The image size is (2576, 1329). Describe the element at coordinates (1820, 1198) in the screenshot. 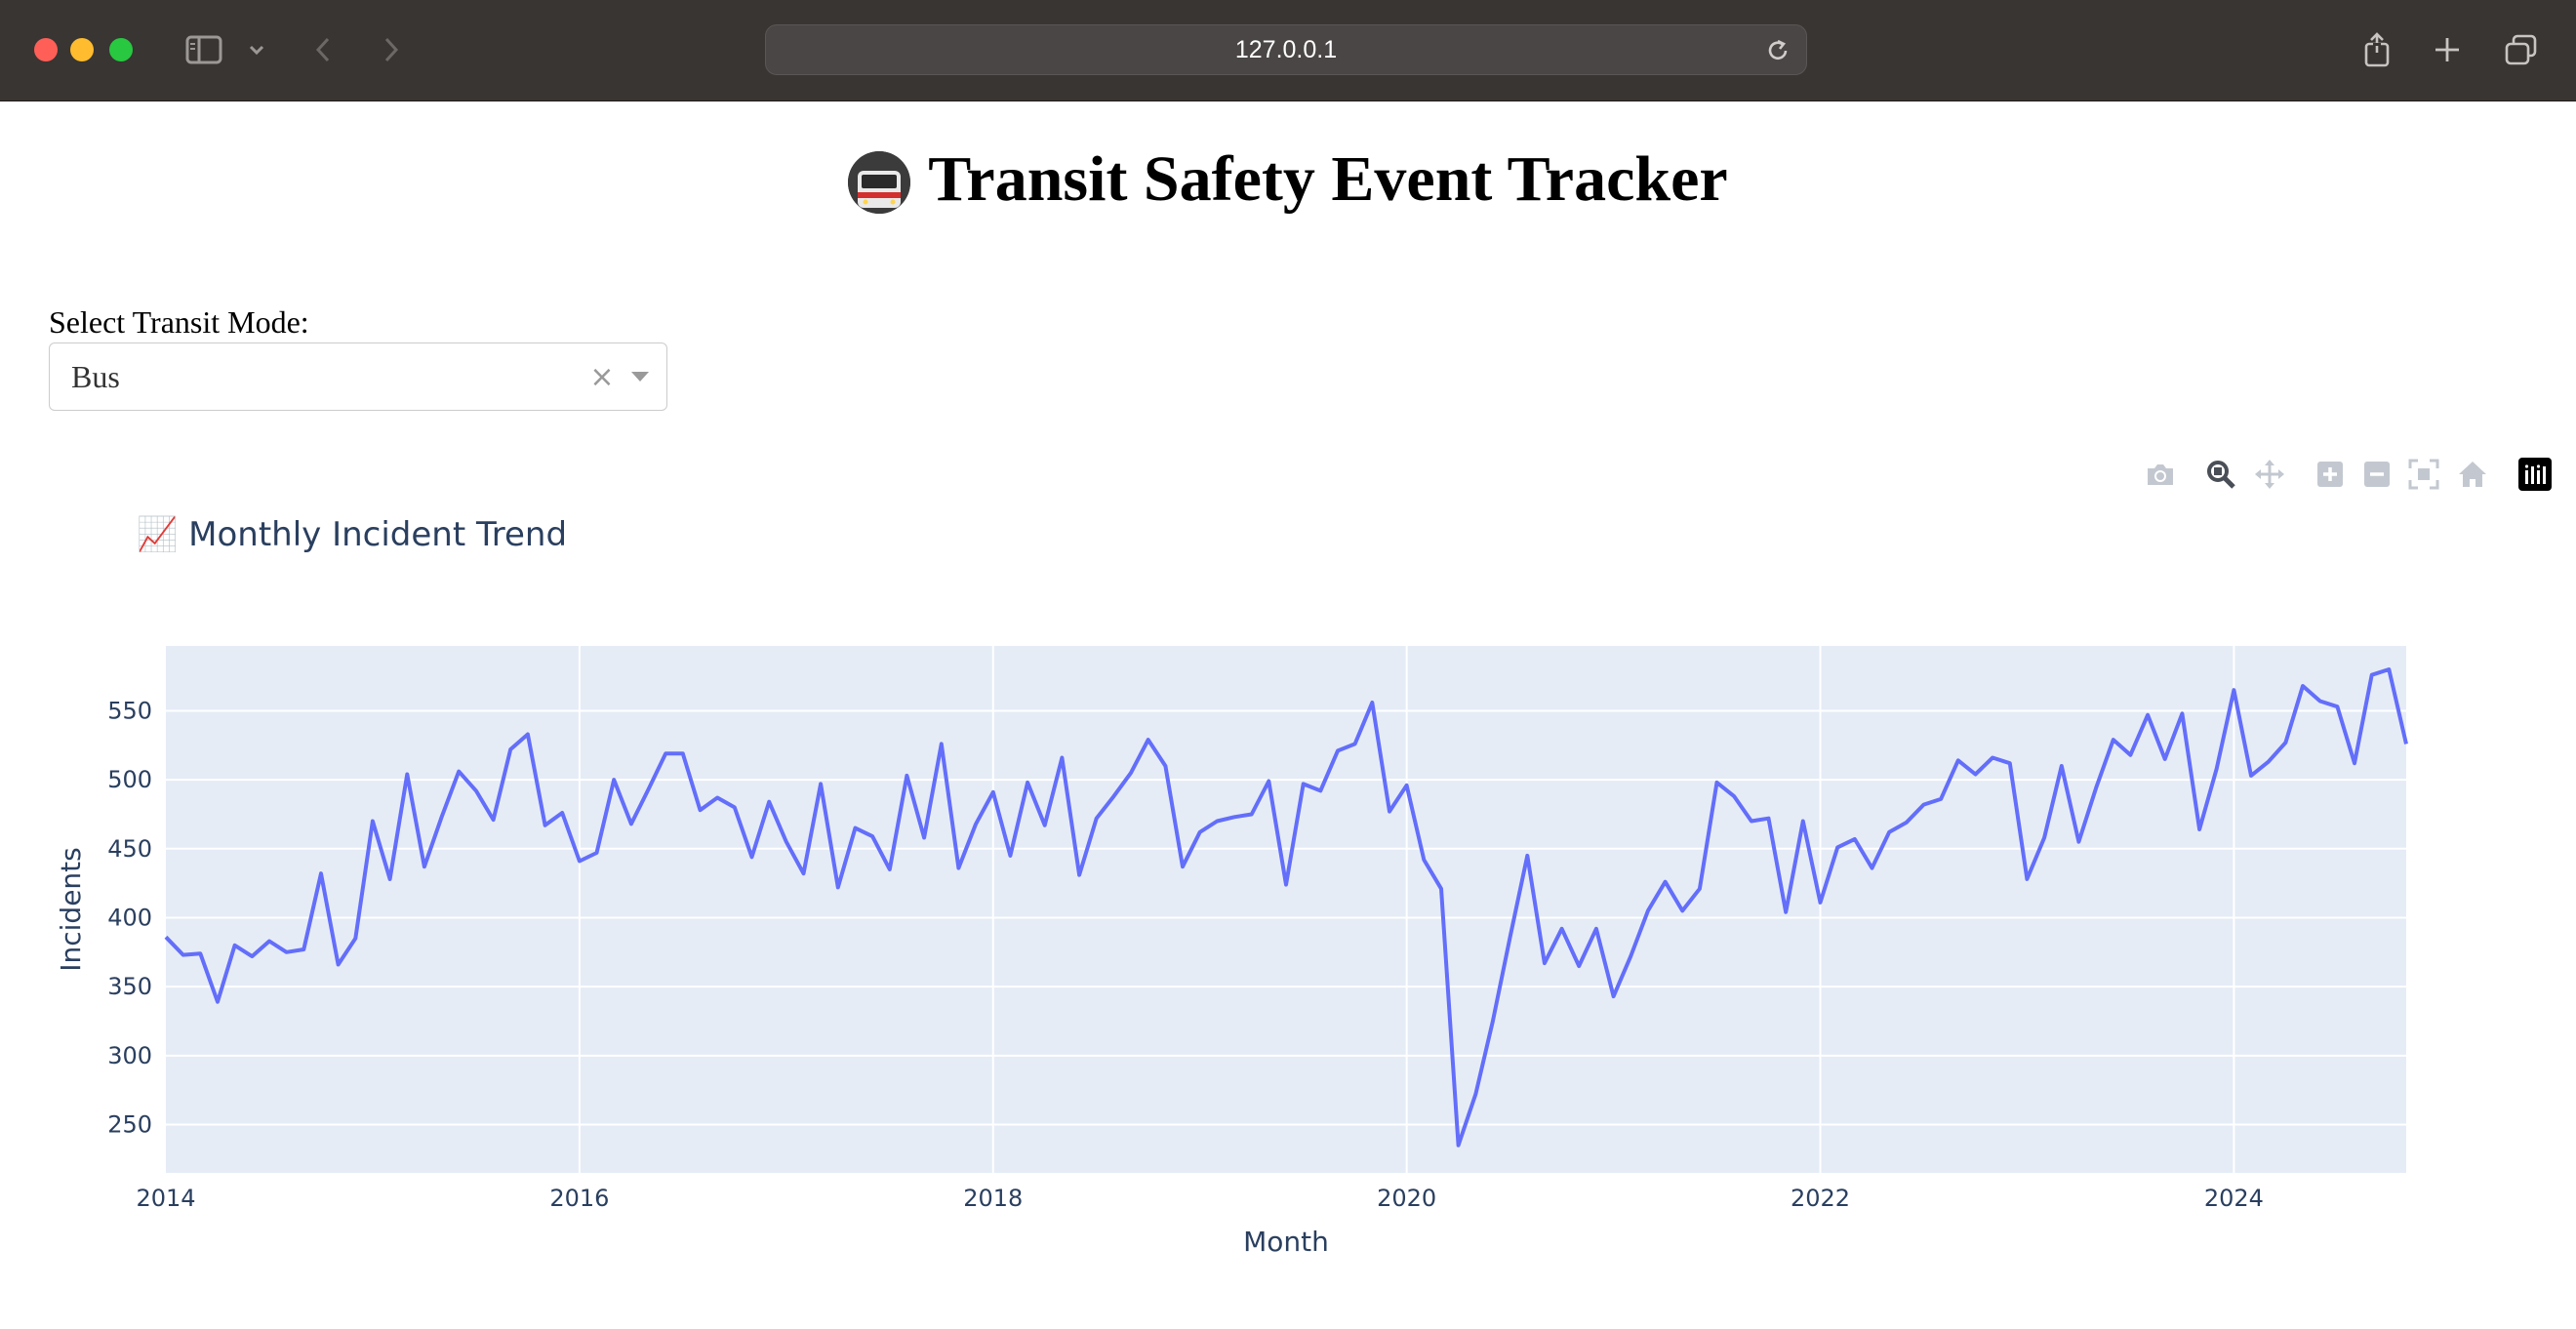

I see `x-tick-label: 2022` at that location.